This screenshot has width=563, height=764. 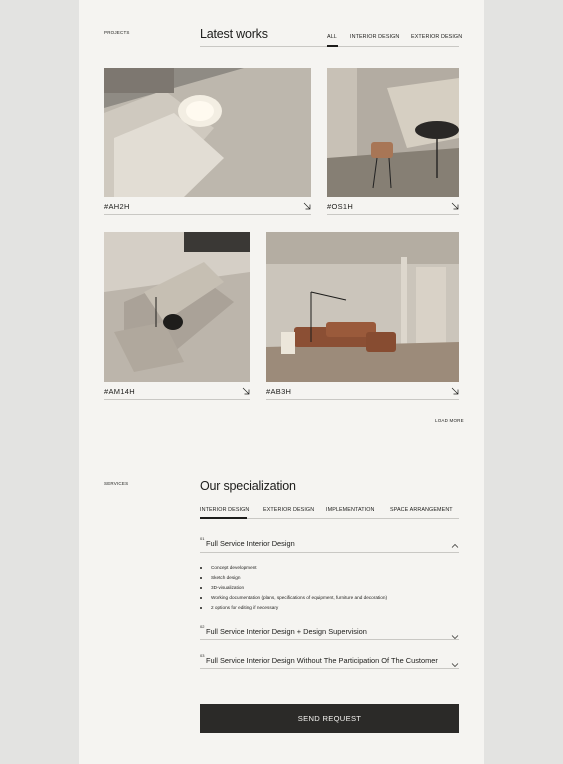 What do you see at coordinates (278, 391) in the screenshot?
I see `project-code: #AB3H` at bounding box center [278, 391].